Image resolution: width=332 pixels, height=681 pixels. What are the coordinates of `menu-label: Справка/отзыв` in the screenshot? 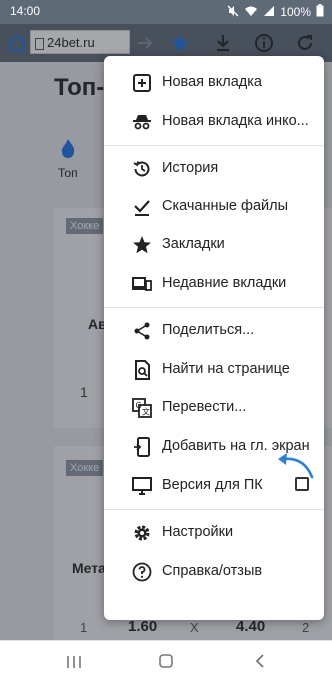 It's located at (212, 571).